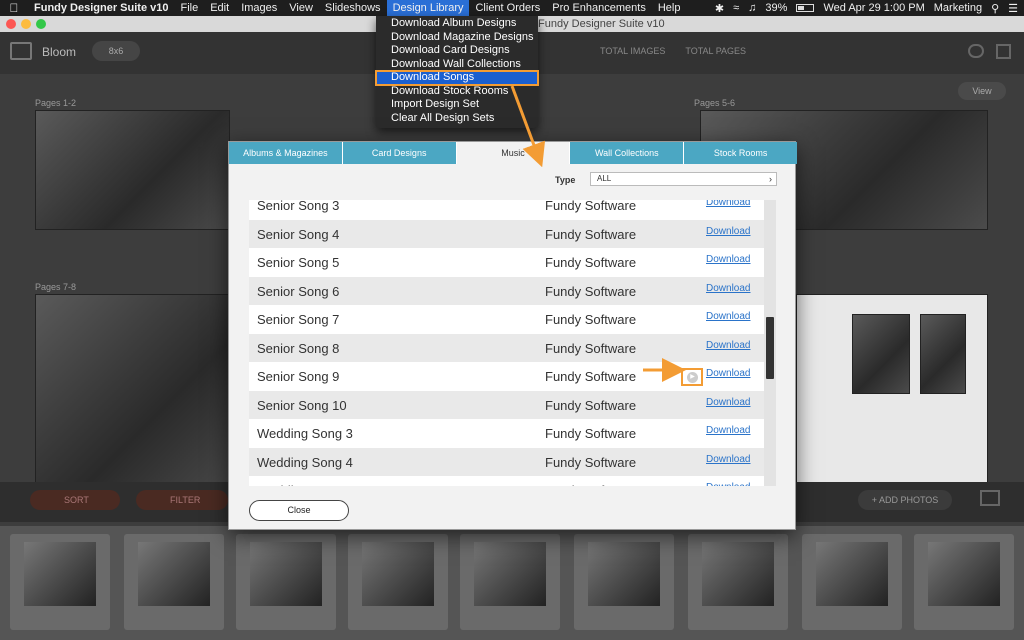  I want to click on menu-item-download-card-designs: Download Card Designs, so click(457, 51).